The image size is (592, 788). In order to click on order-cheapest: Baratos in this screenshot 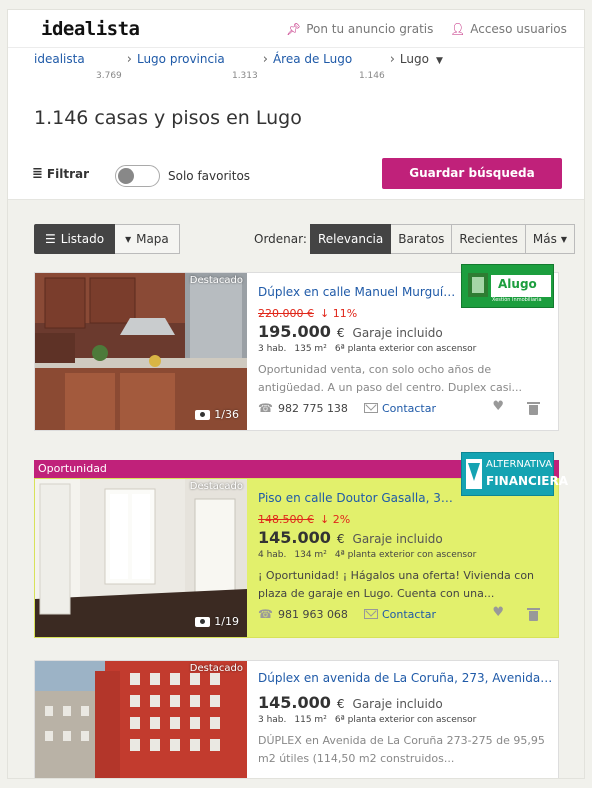, I will do `click(422, 239)`.